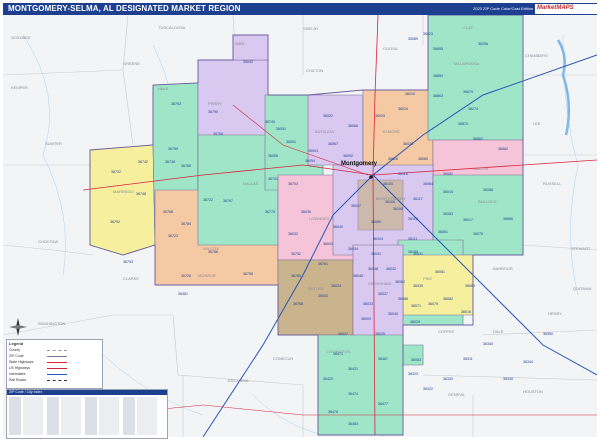  I want to click on county-label-coffee: COFFEE, so click(446, 331).